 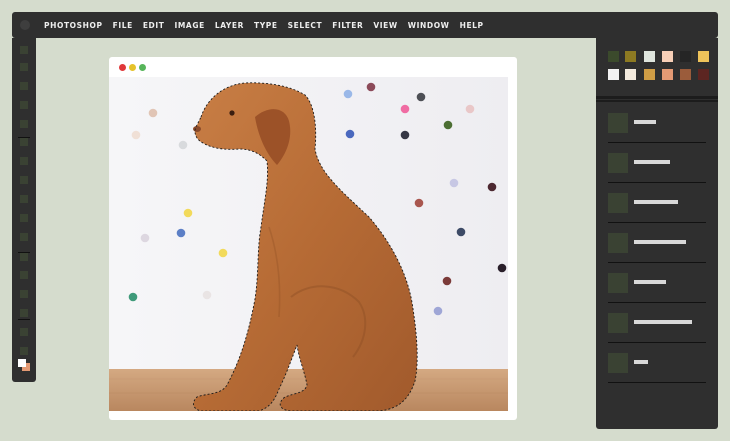 What do you see at coordinates (24, 210) in the screenshot?
I see `tools-panel` at bounding box center [24, 210].